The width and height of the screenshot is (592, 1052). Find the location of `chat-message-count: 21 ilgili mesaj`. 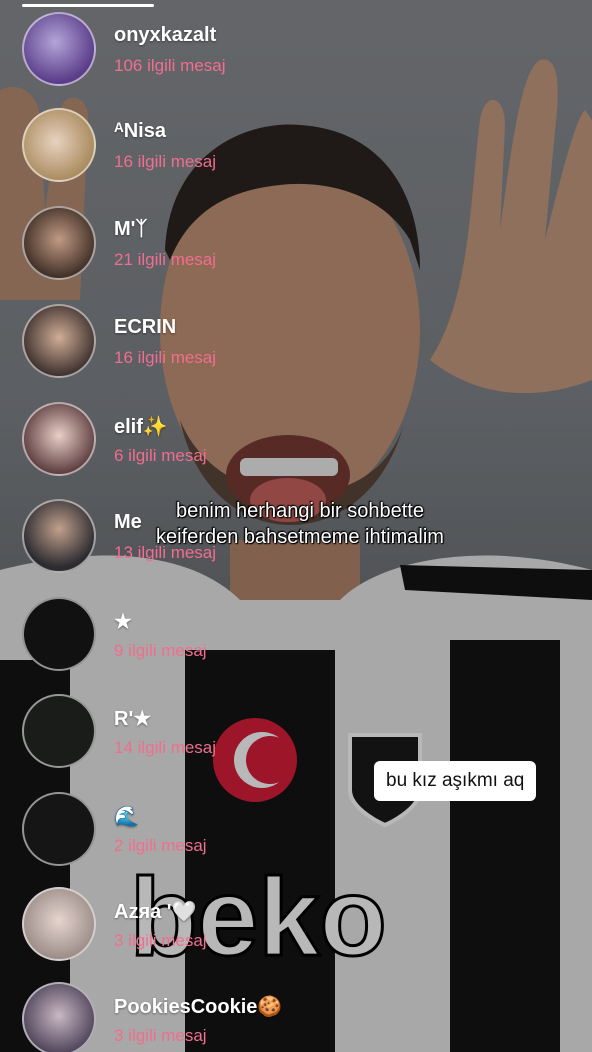

chat-message-count: 21 ilgili mesaj is located at coordinates (165, 259).